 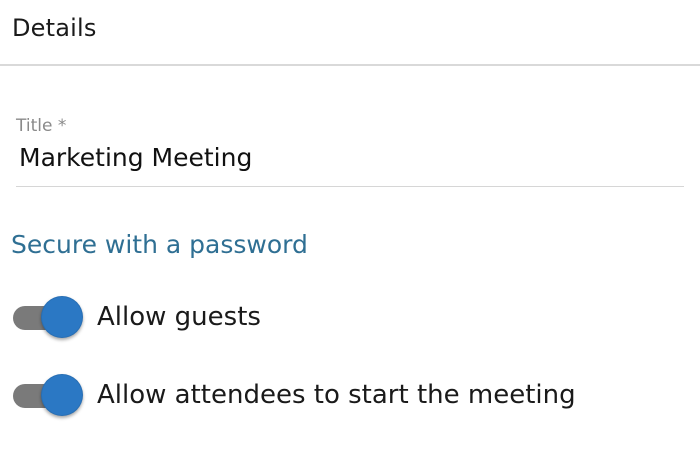 I want to click on page-title: Details, so click(x=54, y=28).